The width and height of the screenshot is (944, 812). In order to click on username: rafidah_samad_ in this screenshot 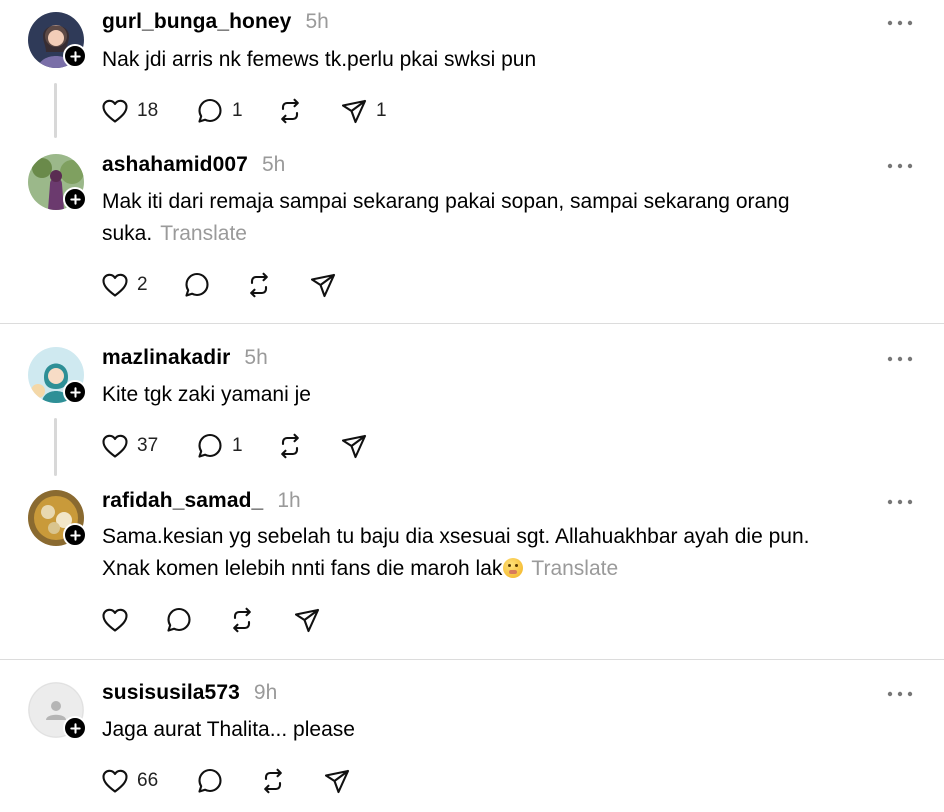, I will do `click(182, 501)`.